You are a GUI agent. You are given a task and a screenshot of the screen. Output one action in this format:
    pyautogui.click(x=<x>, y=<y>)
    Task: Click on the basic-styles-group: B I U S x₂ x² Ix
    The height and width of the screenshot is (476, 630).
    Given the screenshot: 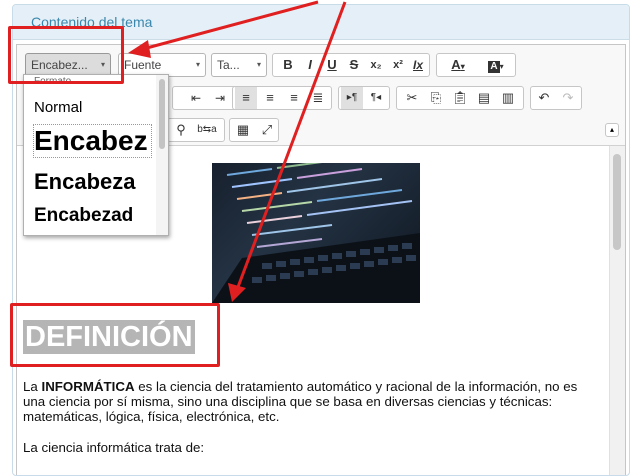 What is the action you would take?
    pyautogui.click(x=351, y=65)
    